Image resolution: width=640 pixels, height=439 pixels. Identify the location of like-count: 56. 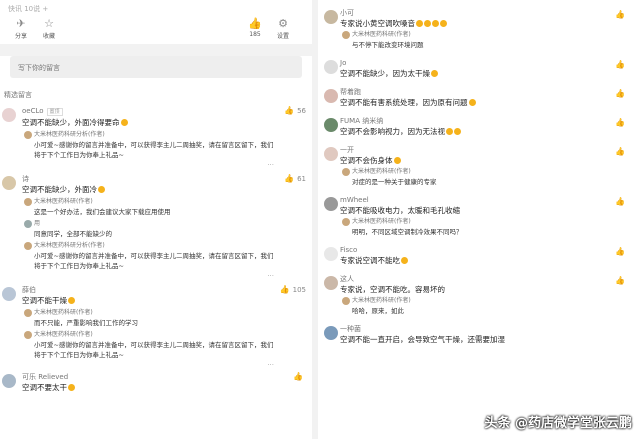
(301, 111).